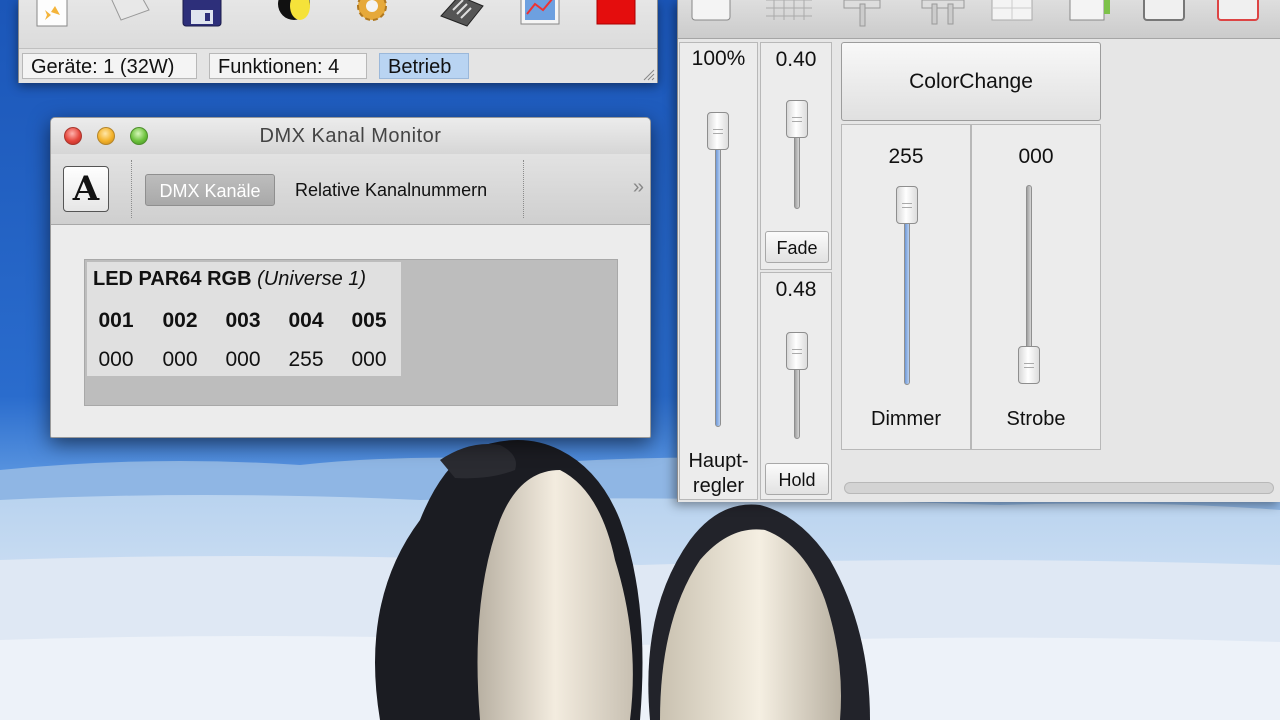  Describe the element at coordinates (288, 66) in the screenshot. I see `status-functions: Funktionen: 4` at that location.